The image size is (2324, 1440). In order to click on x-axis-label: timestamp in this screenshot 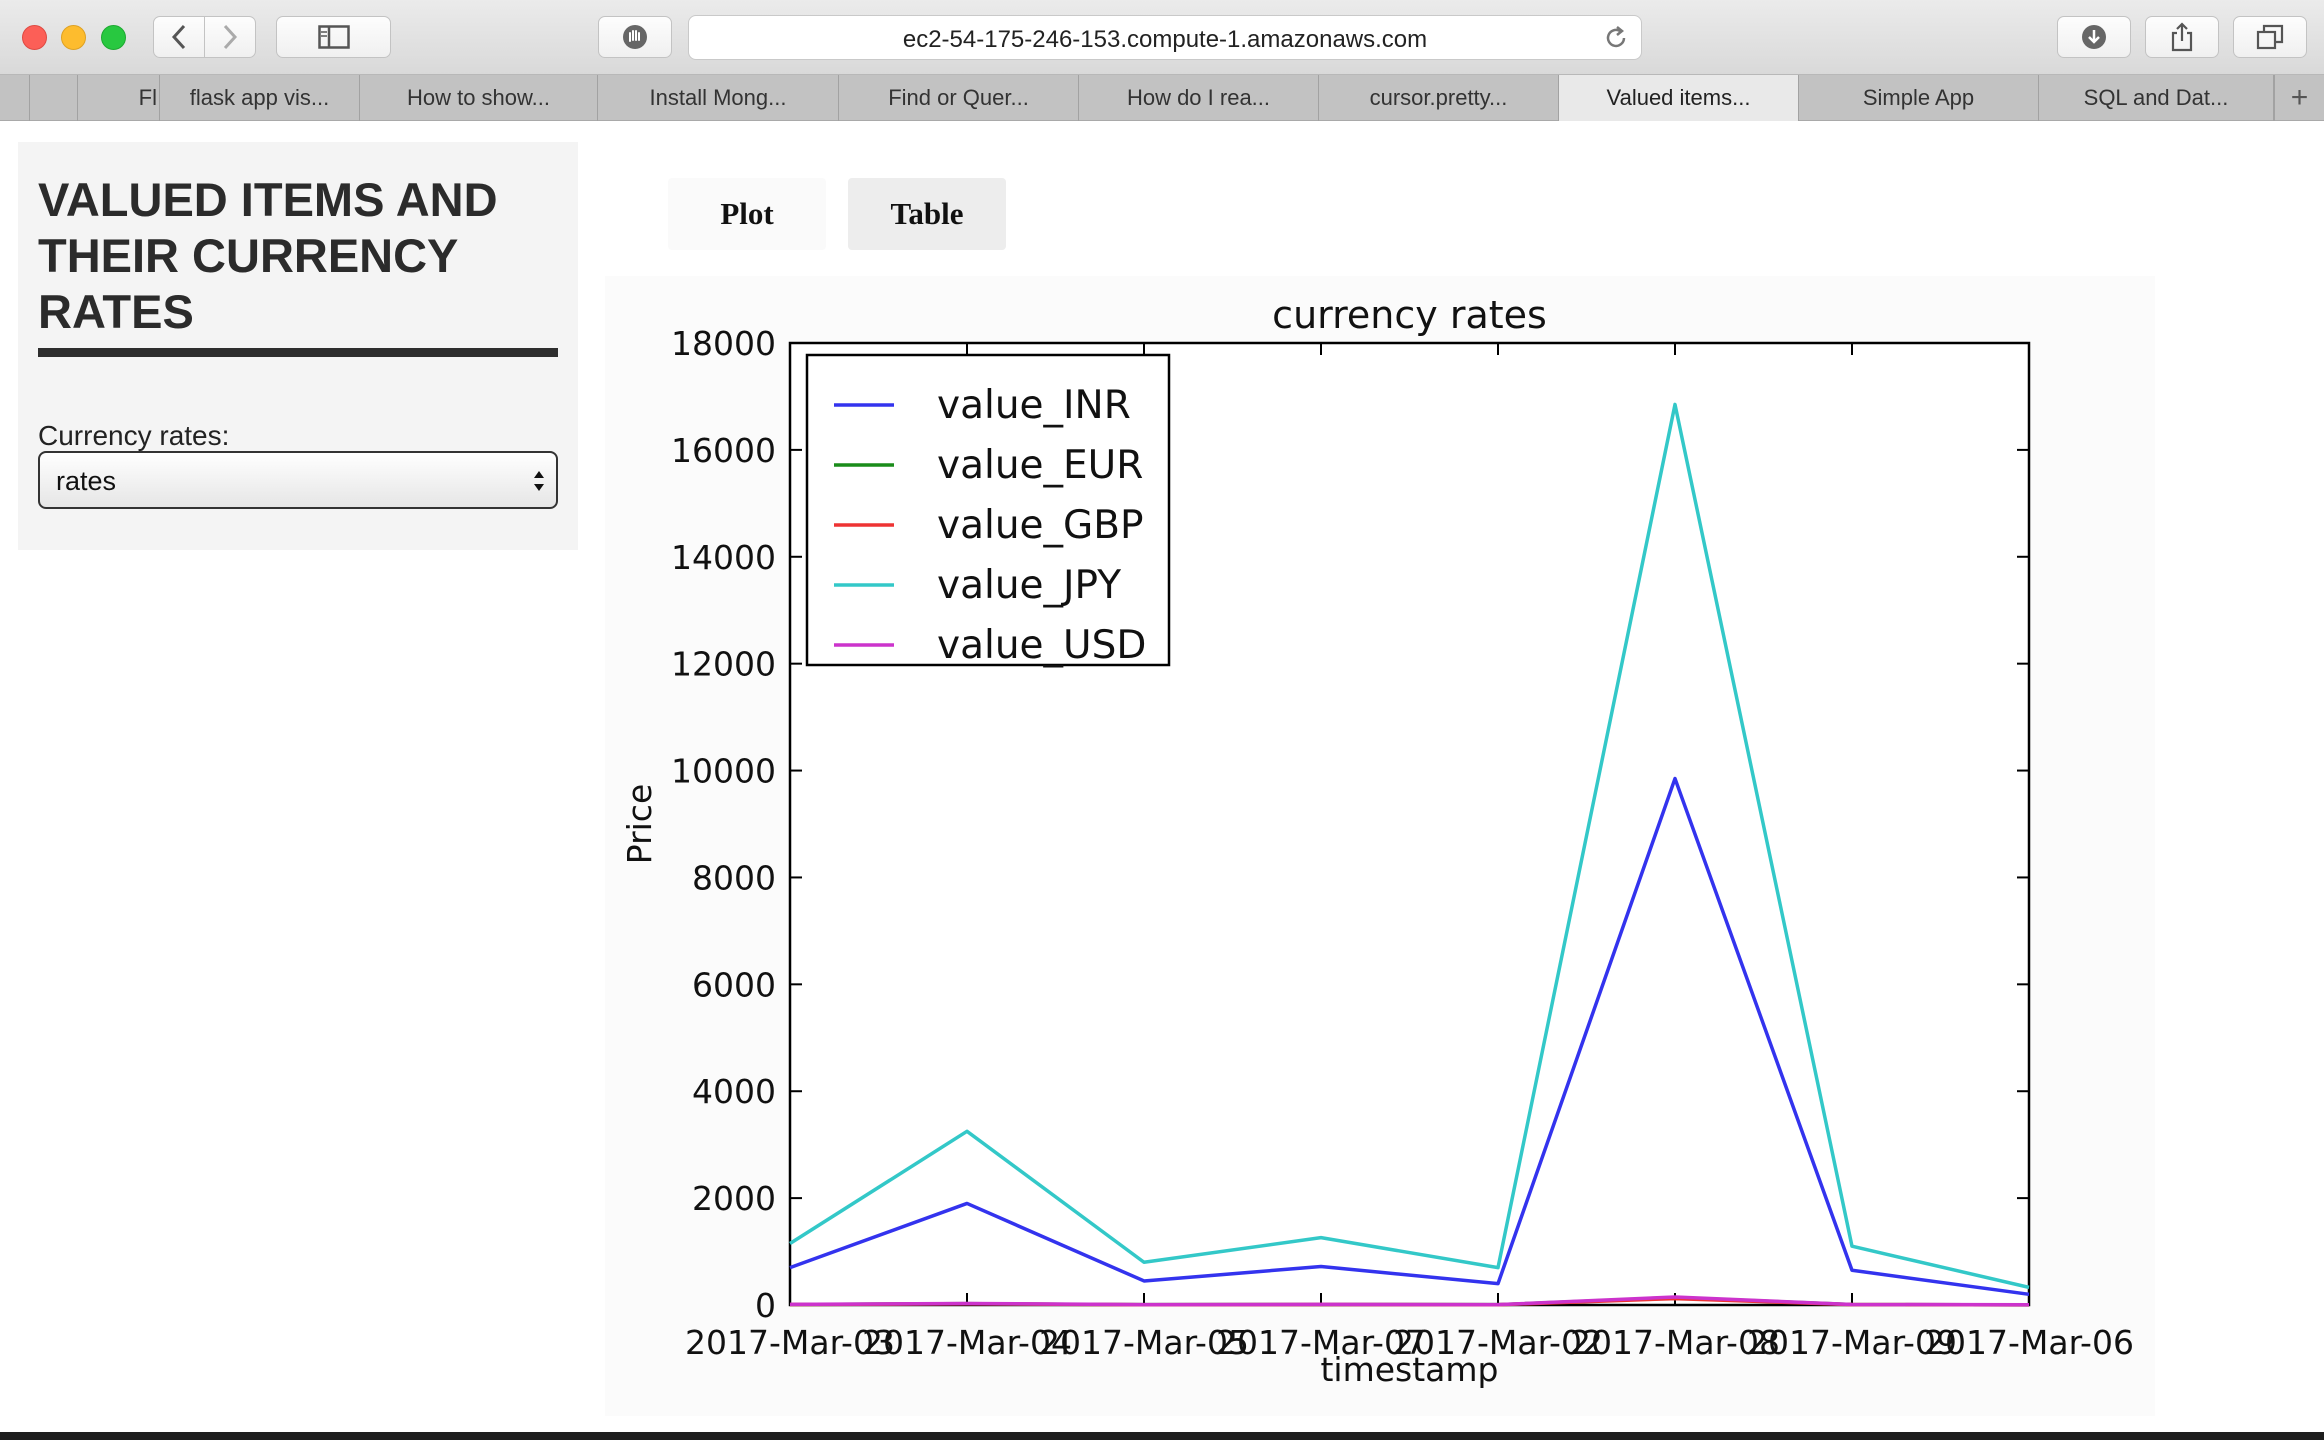, I will do `click(1409, 1369)`.